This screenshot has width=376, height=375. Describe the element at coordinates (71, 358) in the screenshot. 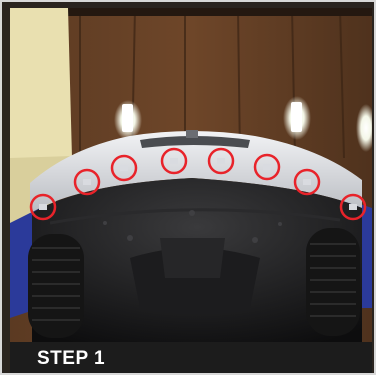

I see `step-caption: STEP 1` at that location.